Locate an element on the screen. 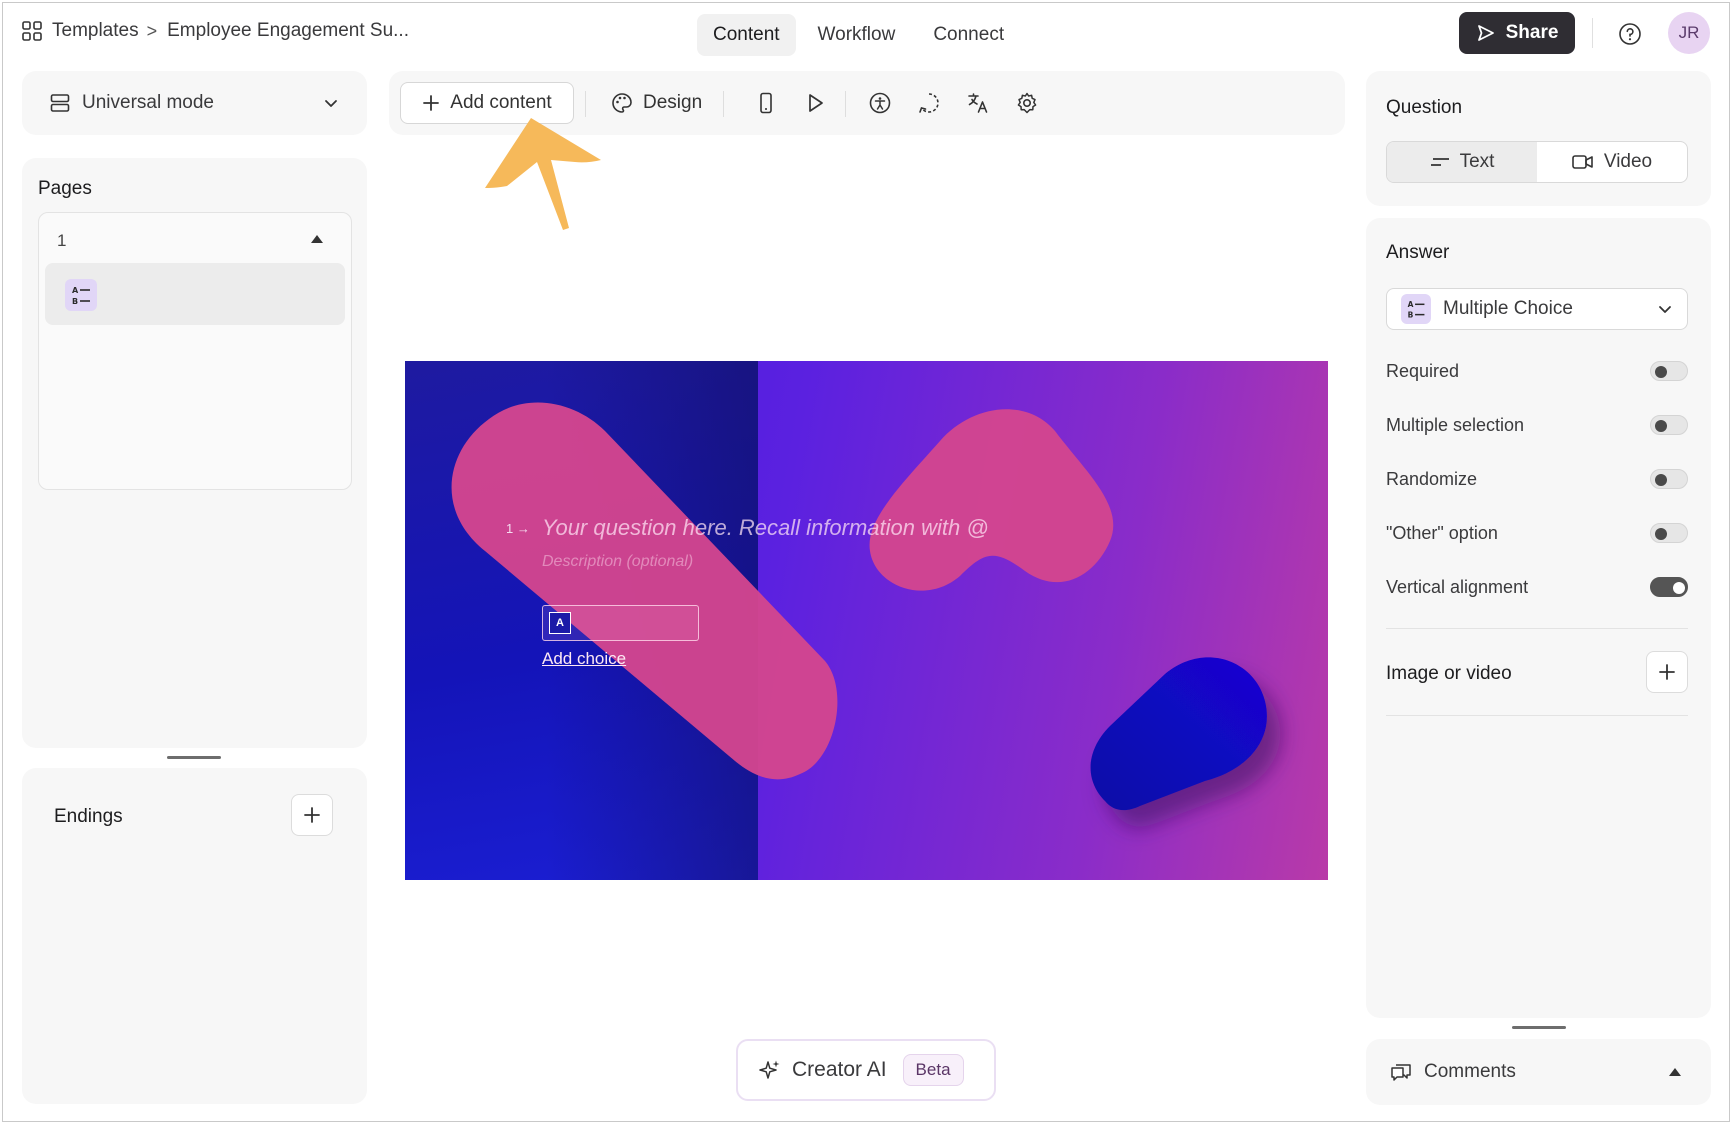  breadcrumb-templates-link: Templates is located at coordinates (95, 31).